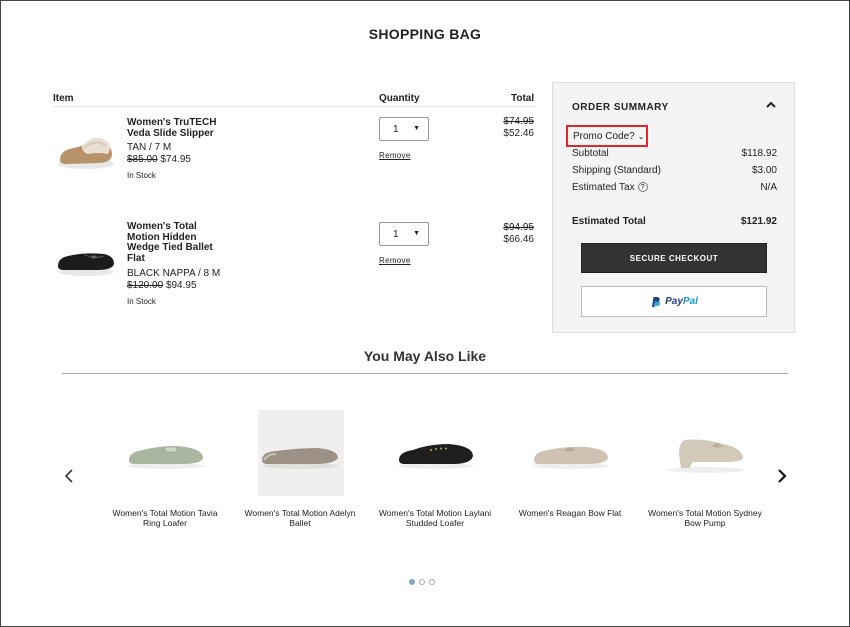 This screenshot has height=627, width=850. Describe the element at coordinates (63, 98) in the screenshot. I see `item-column-header: Item` at that location.